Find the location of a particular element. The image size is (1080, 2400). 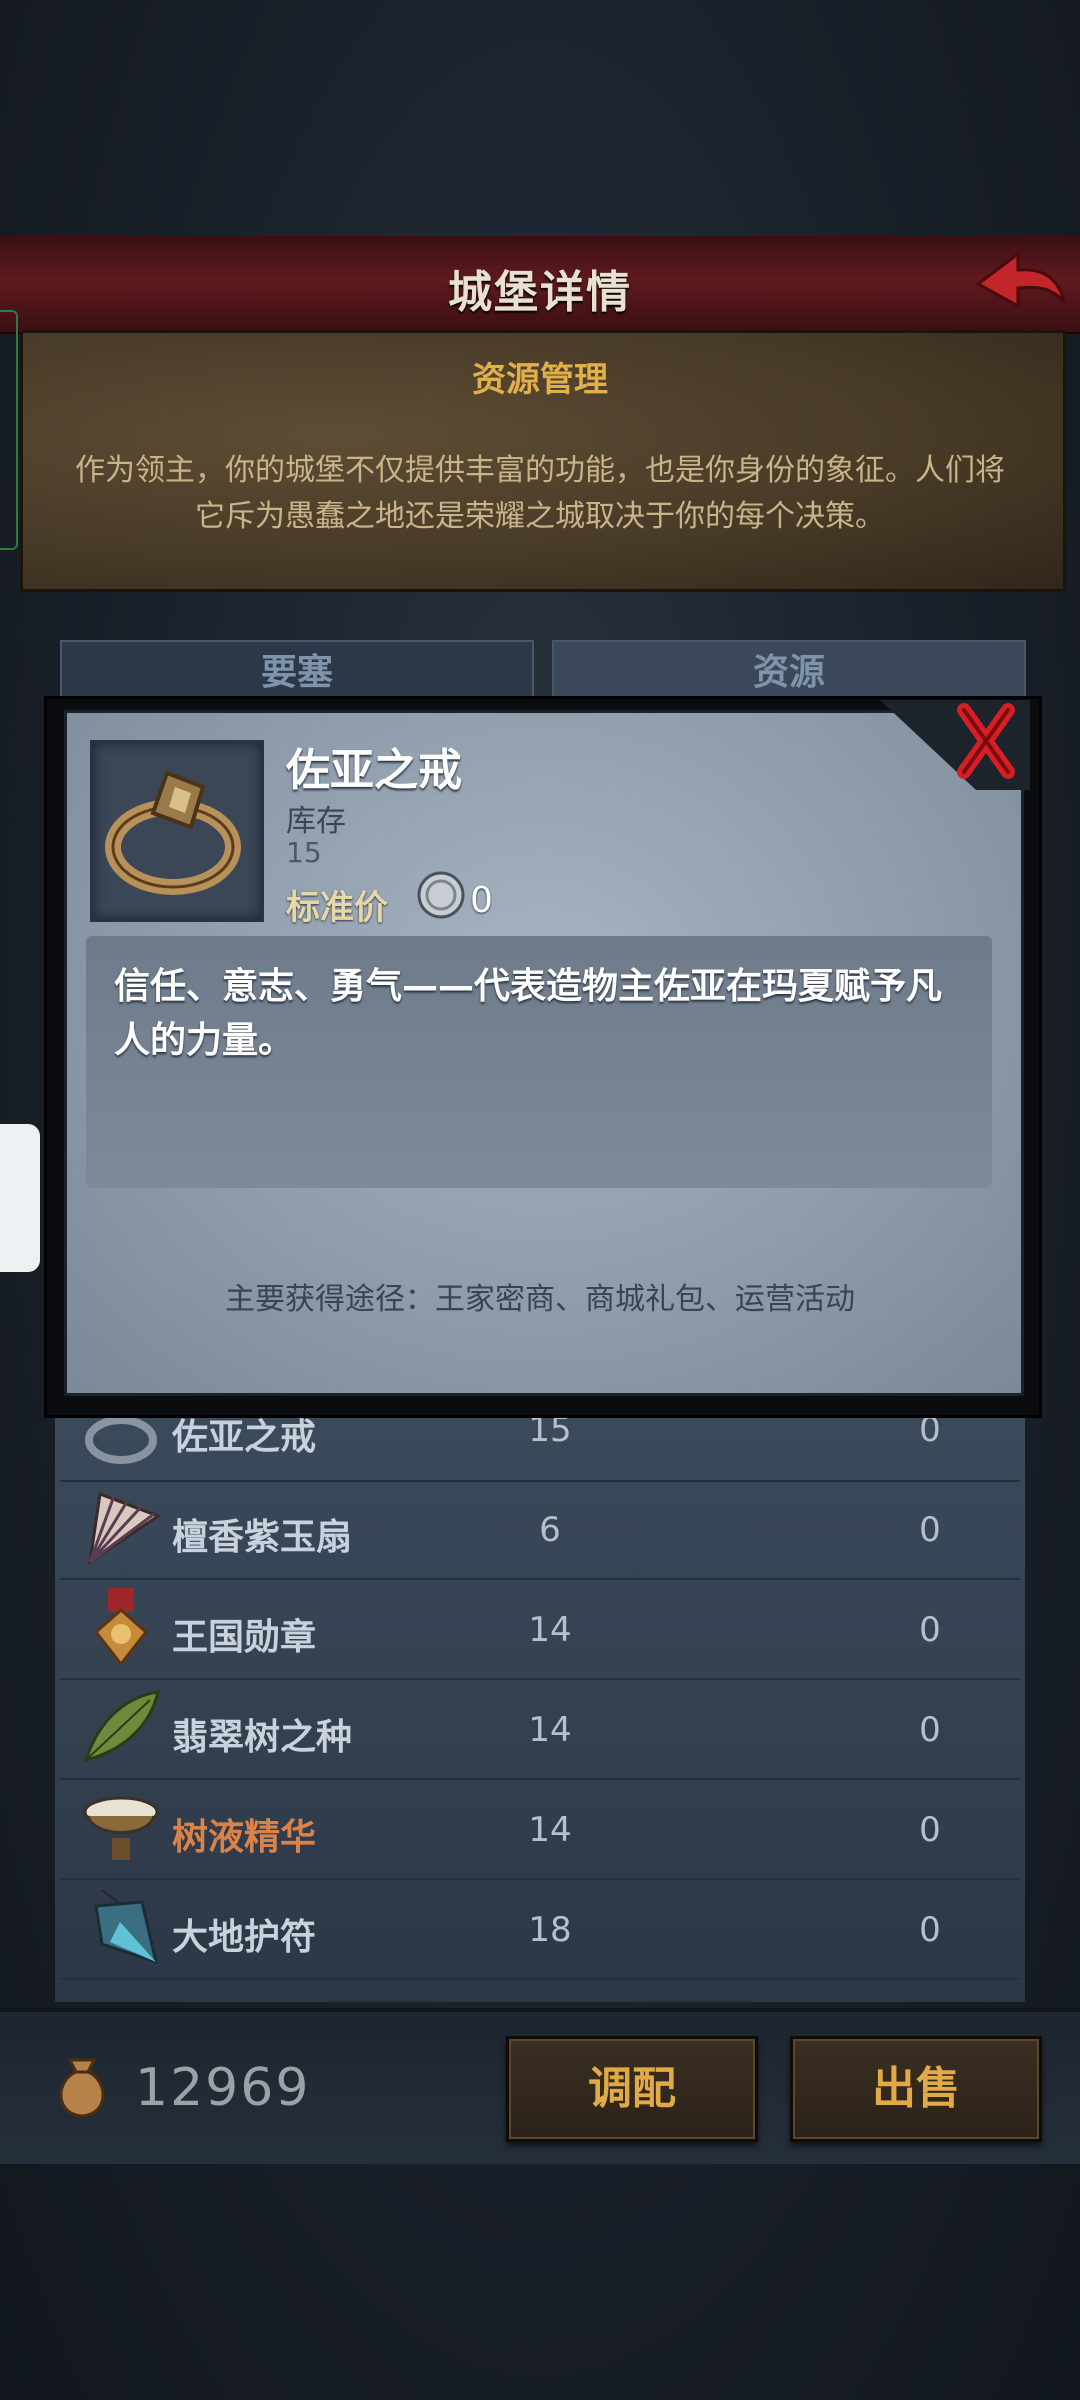

page-title: 城堡详情 is located at coordinates (540, 292).